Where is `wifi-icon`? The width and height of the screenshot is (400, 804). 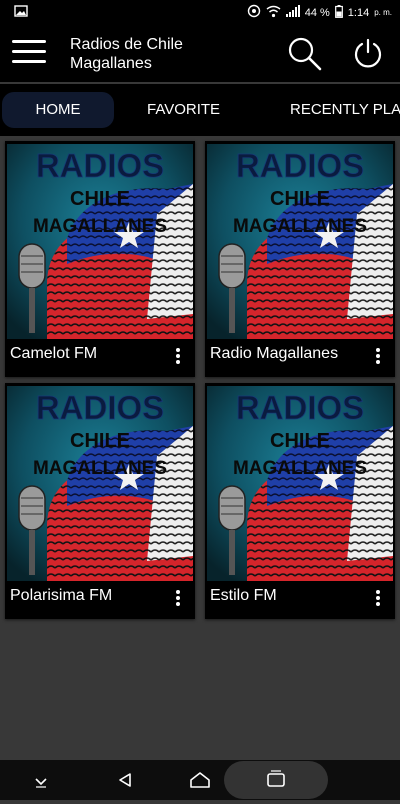
wifi-icon is located at coordinates (273, 13).